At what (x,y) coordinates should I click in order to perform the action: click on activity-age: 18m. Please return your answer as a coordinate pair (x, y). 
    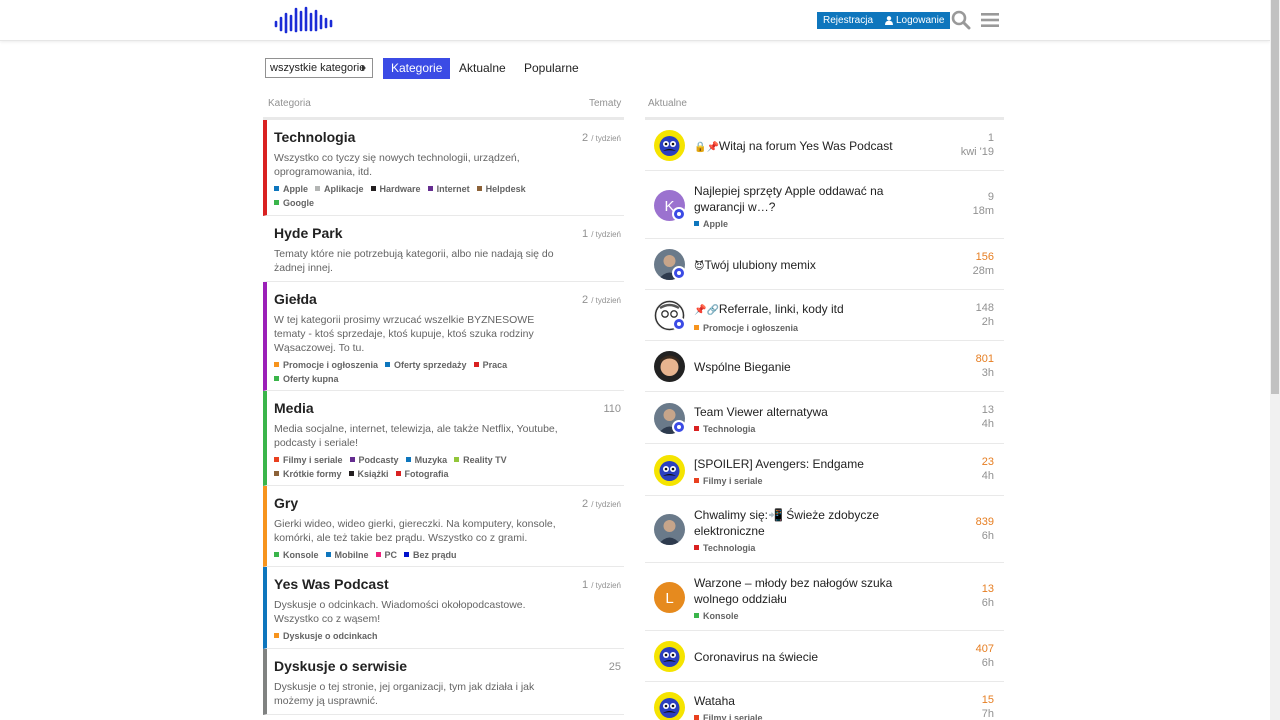
    Looking at the image, I should click on (983, 211).